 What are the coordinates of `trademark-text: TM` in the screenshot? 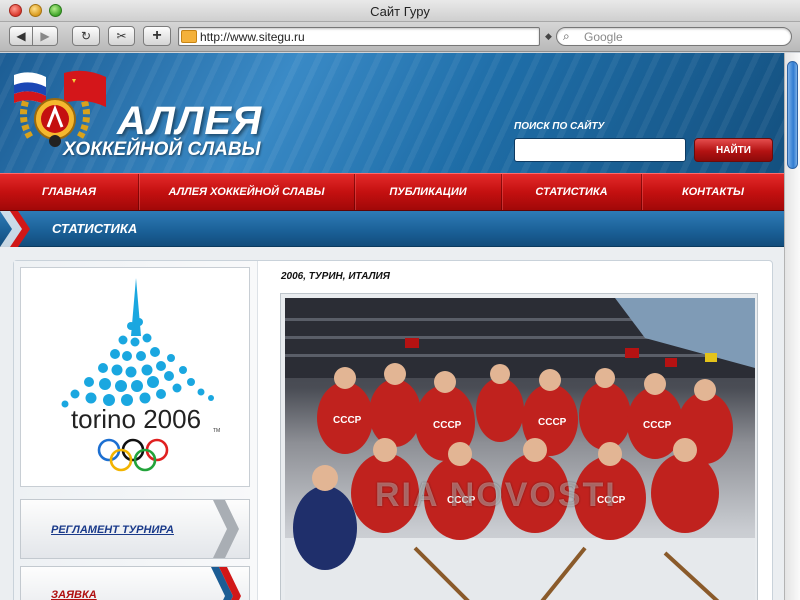 It's located at (216, 431).